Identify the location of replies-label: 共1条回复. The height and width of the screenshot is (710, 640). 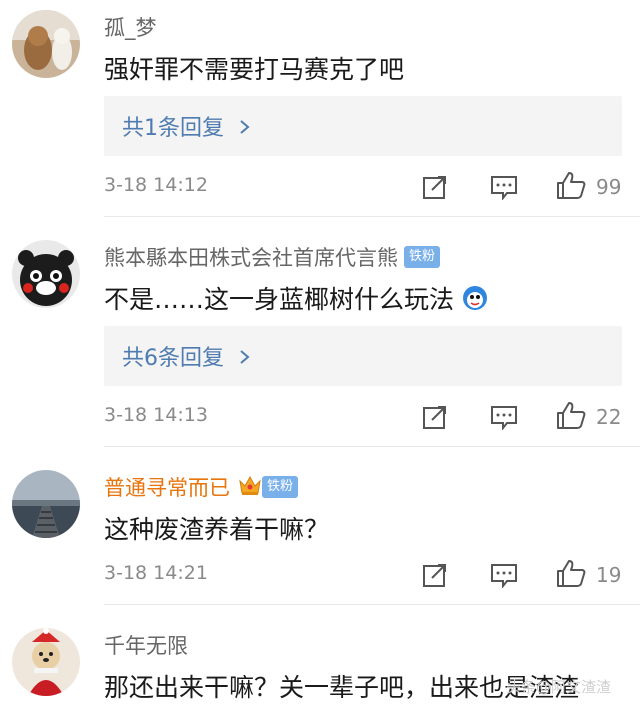
(186, 126).